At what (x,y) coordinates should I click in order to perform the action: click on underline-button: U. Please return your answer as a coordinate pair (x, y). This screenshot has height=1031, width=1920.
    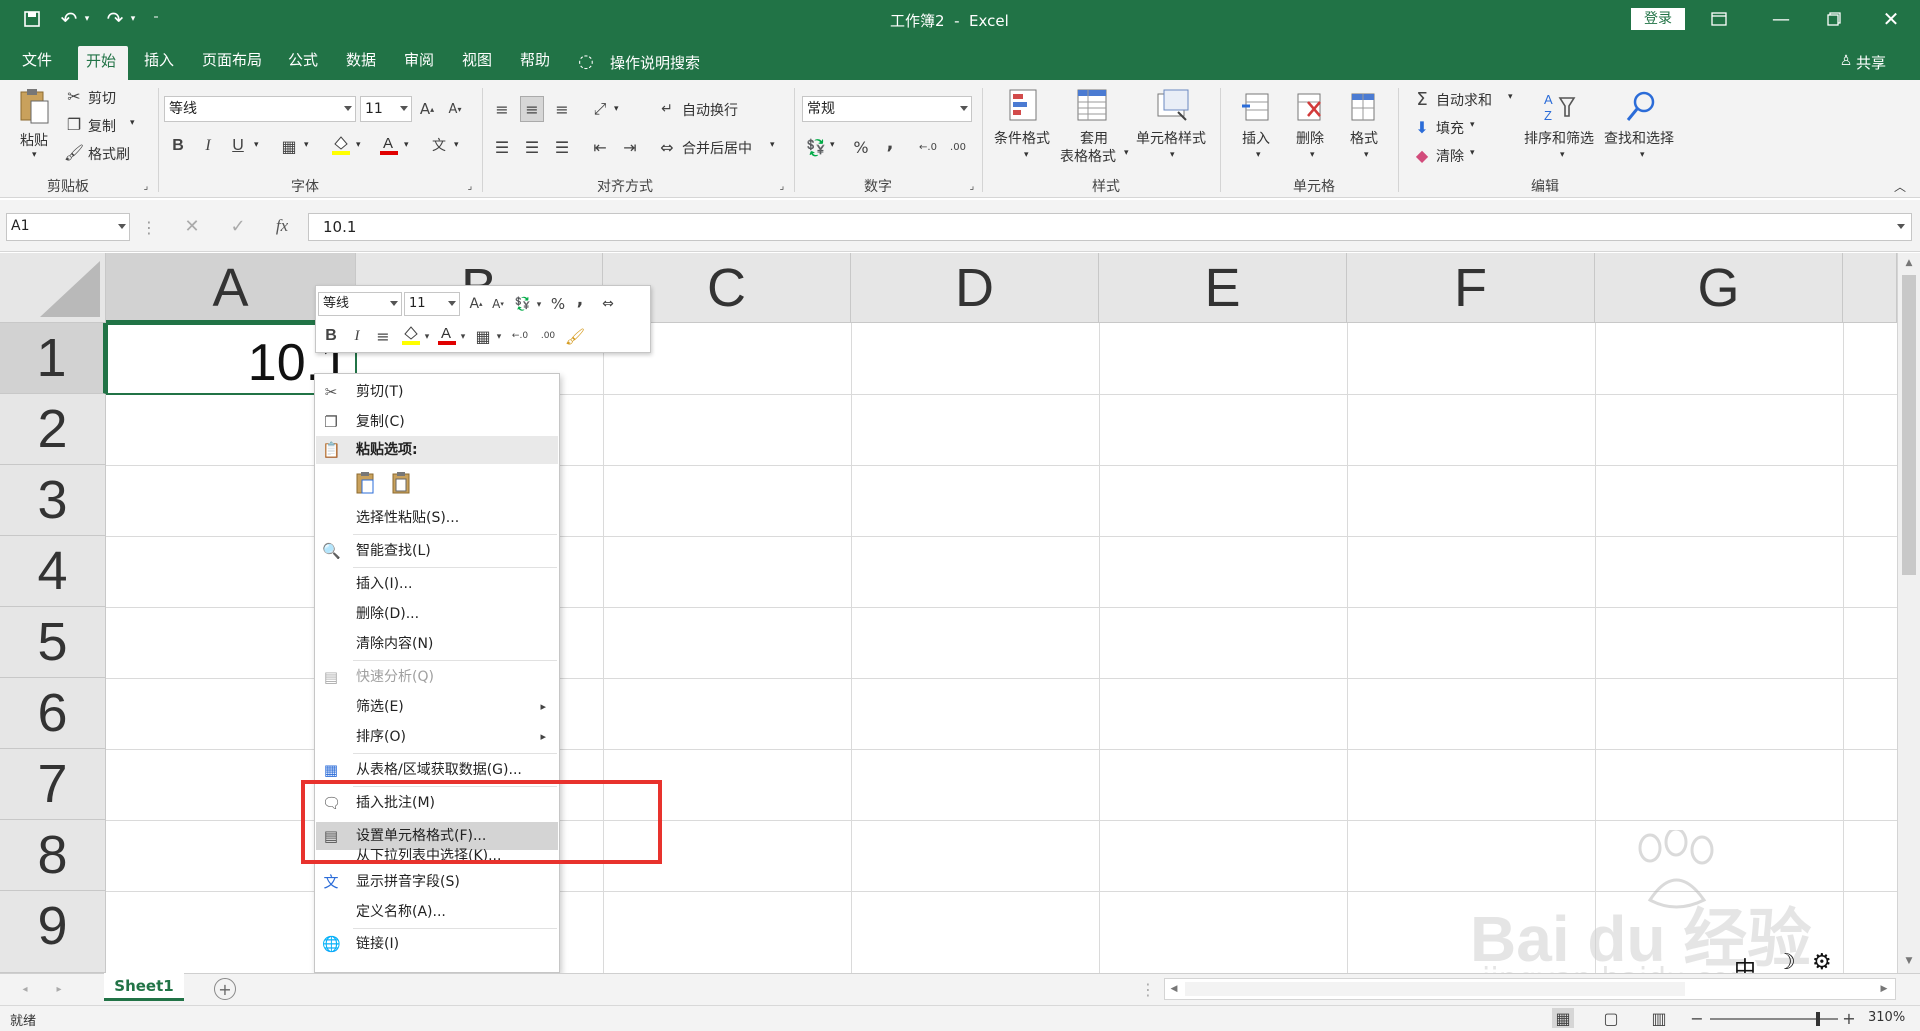
    Looking at the image, I should click on (238, 146).